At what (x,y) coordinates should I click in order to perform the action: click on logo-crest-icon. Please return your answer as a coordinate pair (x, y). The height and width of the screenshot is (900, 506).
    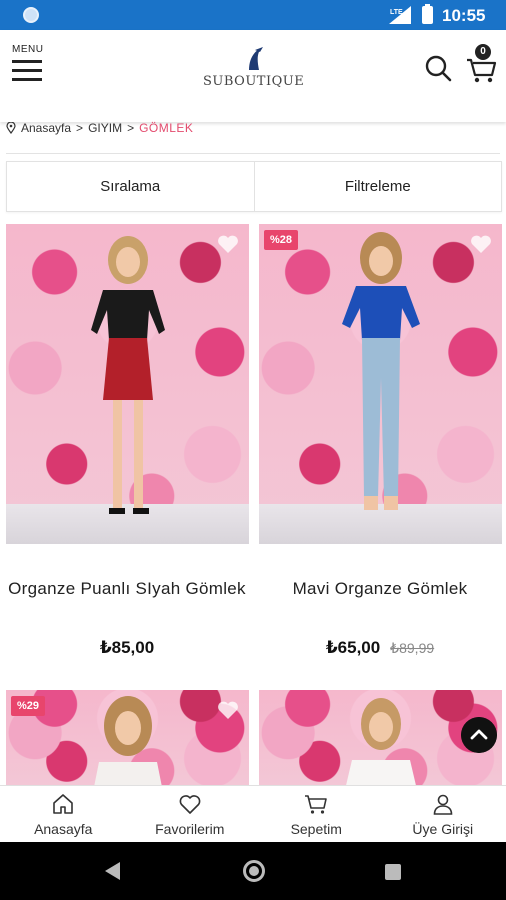
    Looking at the image, I should click on (256, 58).